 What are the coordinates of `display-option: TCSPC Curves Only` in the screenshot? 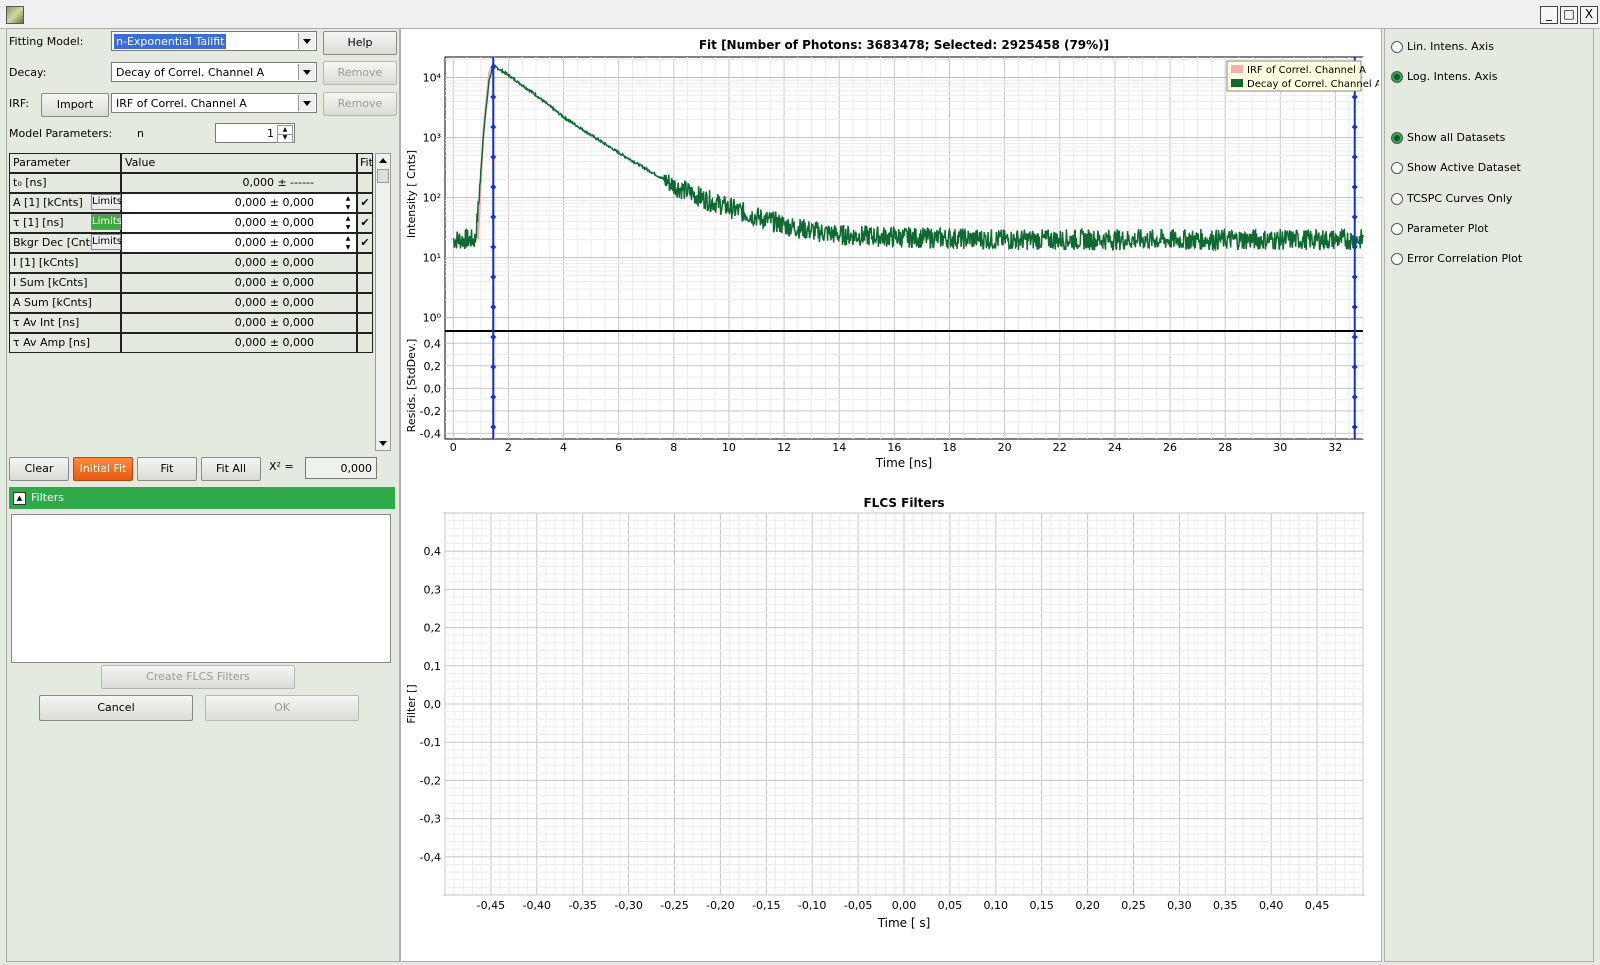 It's located at (1485, 199).